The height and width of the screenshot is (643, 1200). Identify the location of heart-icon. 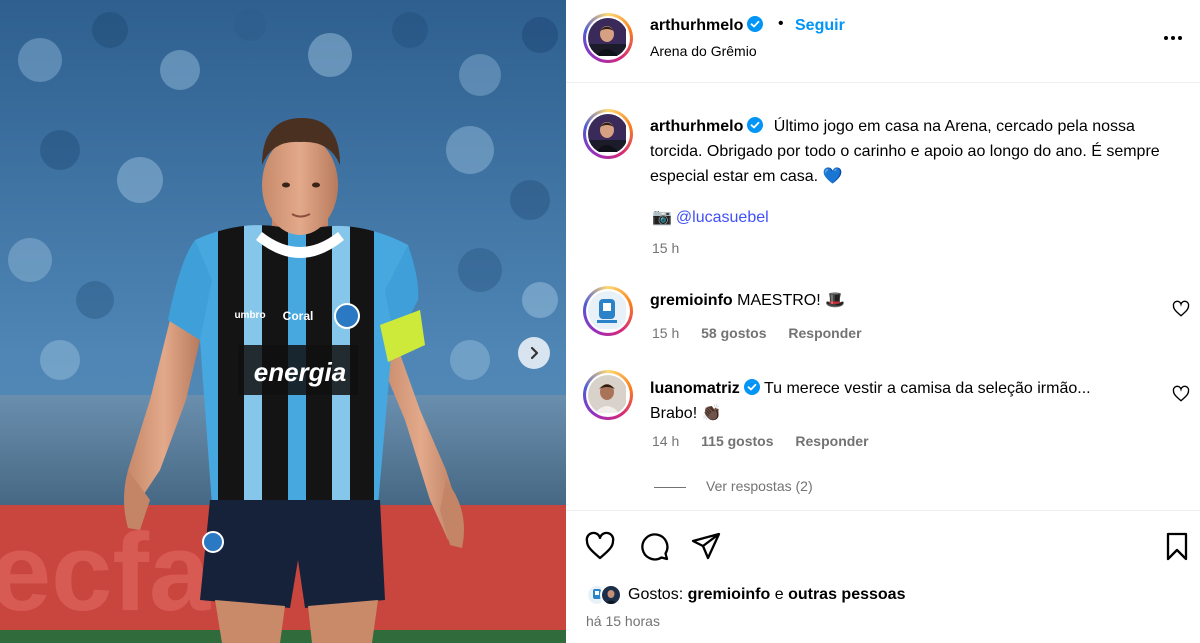
(600, 546).